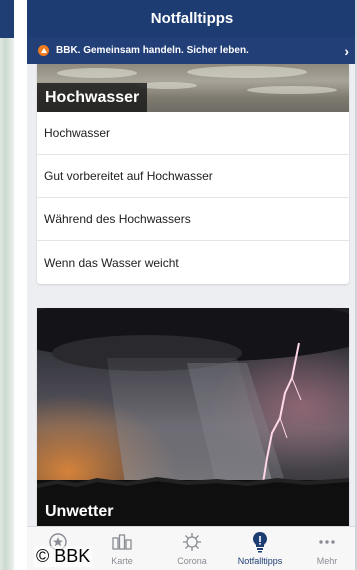 The width and height of the screenshot is (357, 570). Describe the element at coordinates (63, 556) in the screenshot. I see `copyright-label: © BBK` at that location.